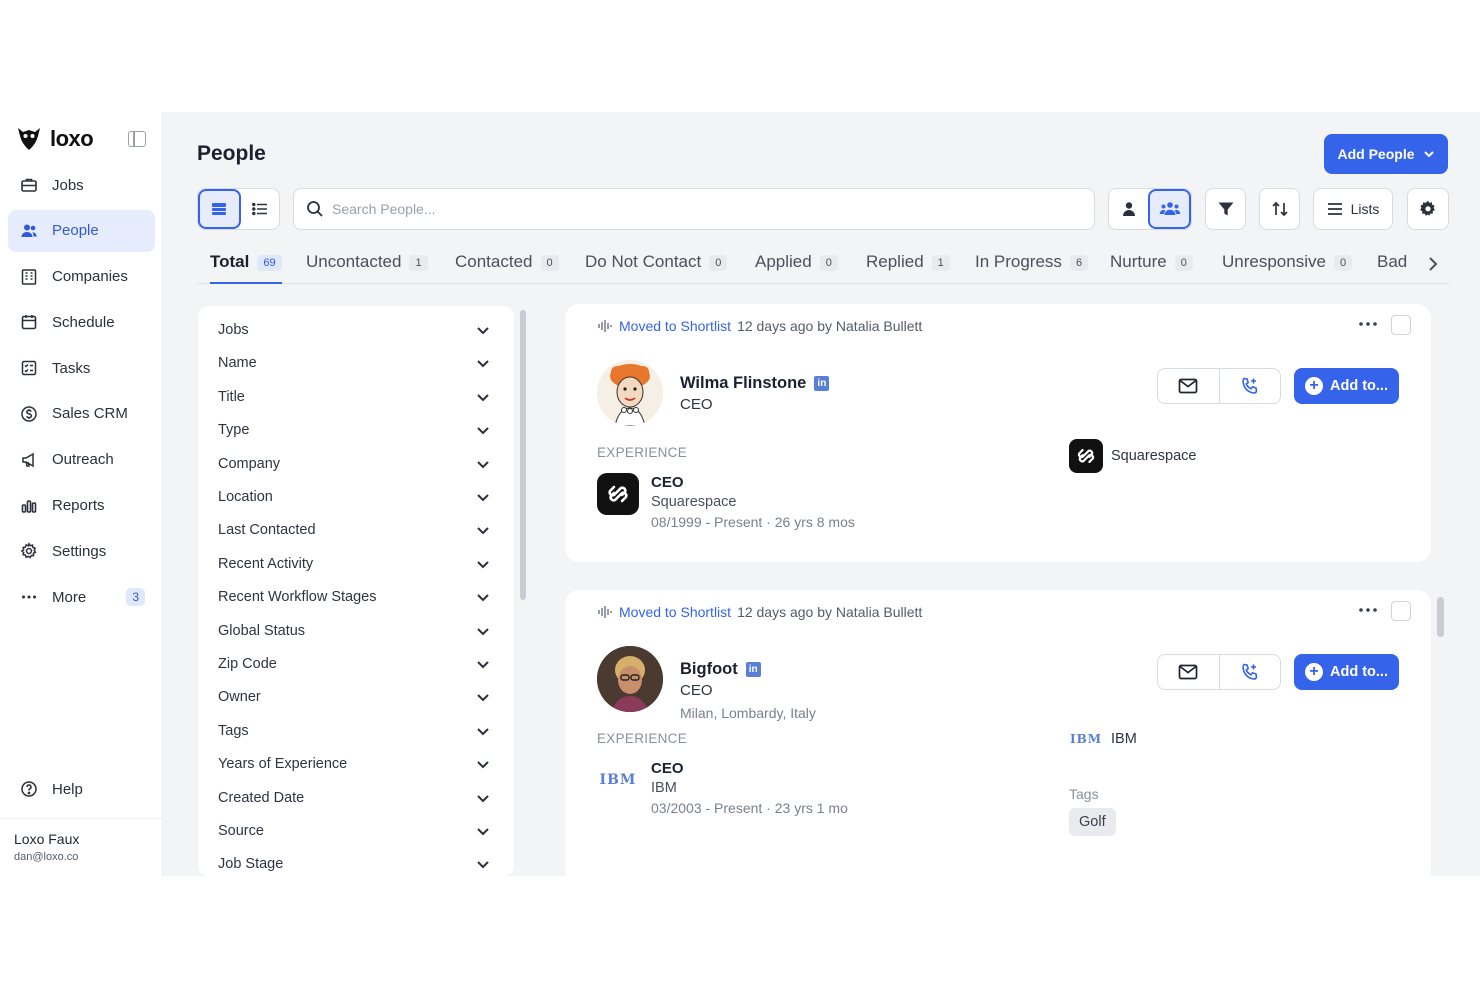 The width and height of the screenshot is (1480, 987). Describe the element at coordinates (354, 464) in the screenshot. I see `filter-row: Company` at that location.